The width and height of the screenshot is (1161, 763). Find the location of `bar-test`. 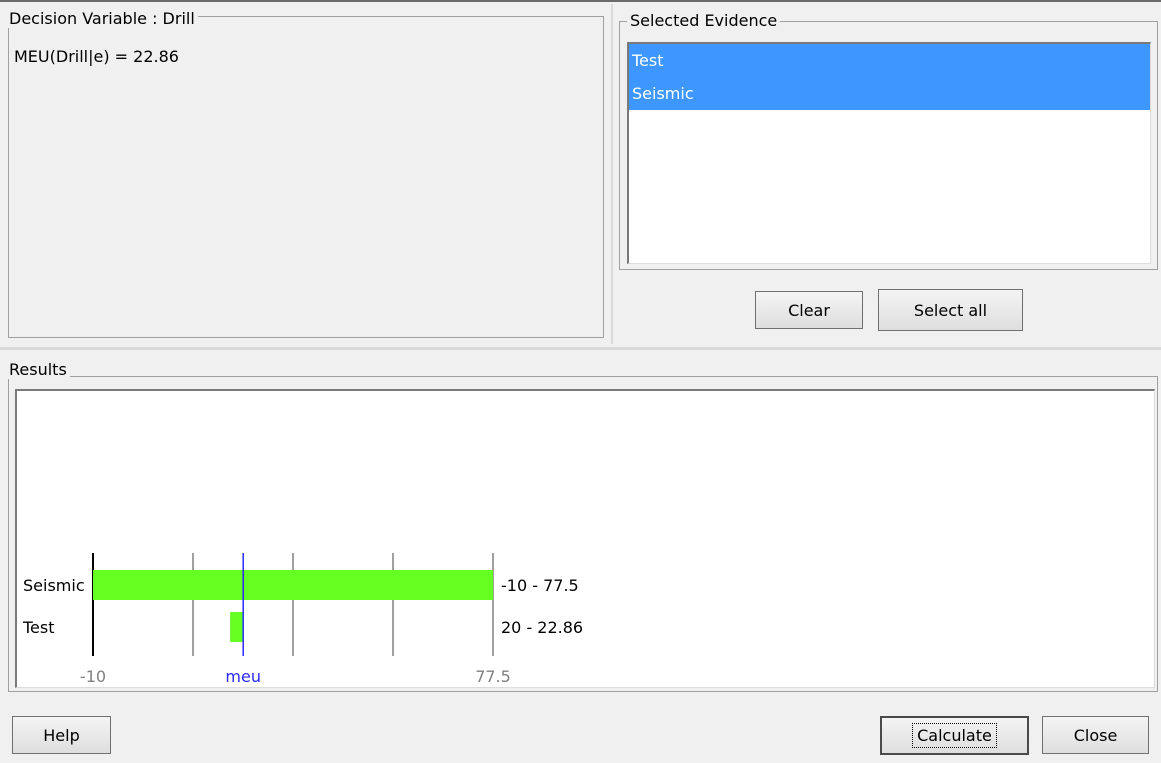

bar-test is located at coordinates (237, 627).